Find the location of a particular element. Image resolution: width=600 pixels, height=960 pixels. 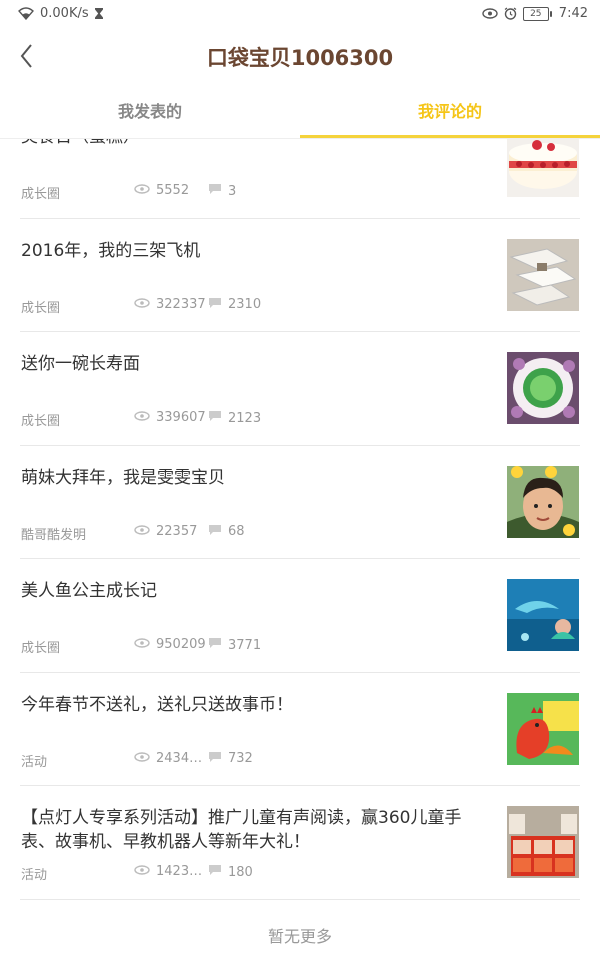

comment-count: 2123 is located at coordinates (245, 418).